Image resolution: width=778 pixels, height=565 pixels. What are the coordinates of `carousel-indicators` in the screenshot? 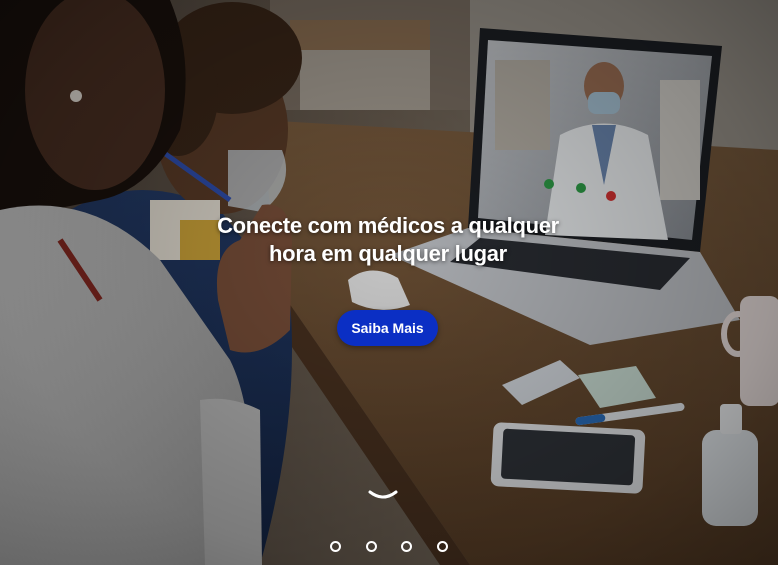 It's located at (389, 546).